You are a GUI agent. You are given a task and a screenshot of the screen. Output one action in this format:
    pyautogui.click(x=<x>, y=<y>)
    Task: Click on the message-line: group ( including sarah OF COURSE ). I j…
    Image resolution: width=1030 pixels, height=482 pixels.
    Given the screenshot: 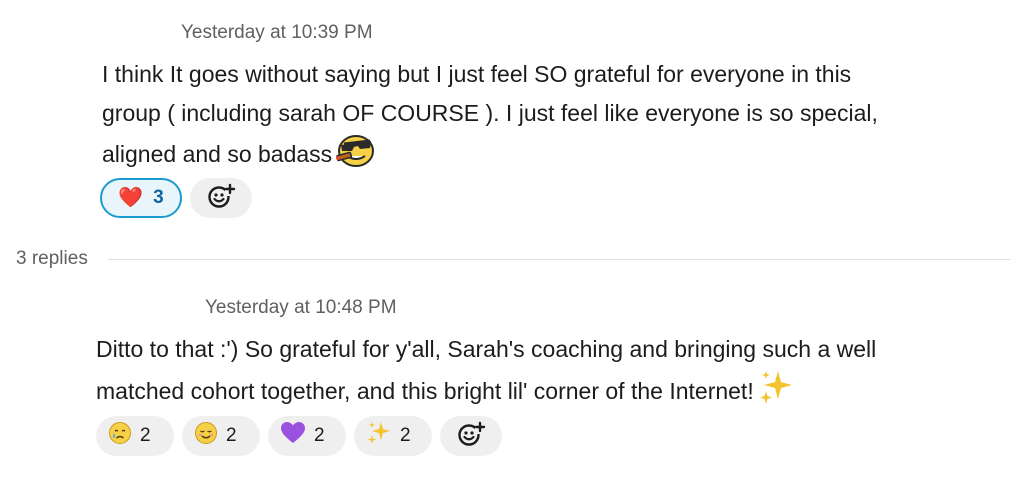 What is the action you would take?
    pyautogui.click(x=490, y=112)
    